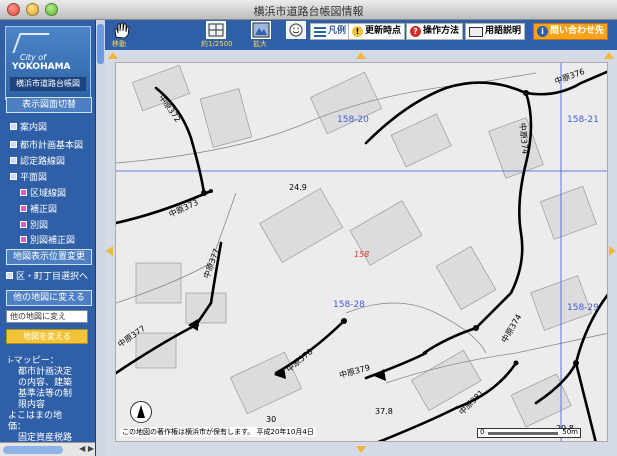 This screenshot has height=456, width=617. What do you see at coordinates (217, 44) in the screenshot?
I see `scale-label: 約1/2500` at bounding box center [217, 44].